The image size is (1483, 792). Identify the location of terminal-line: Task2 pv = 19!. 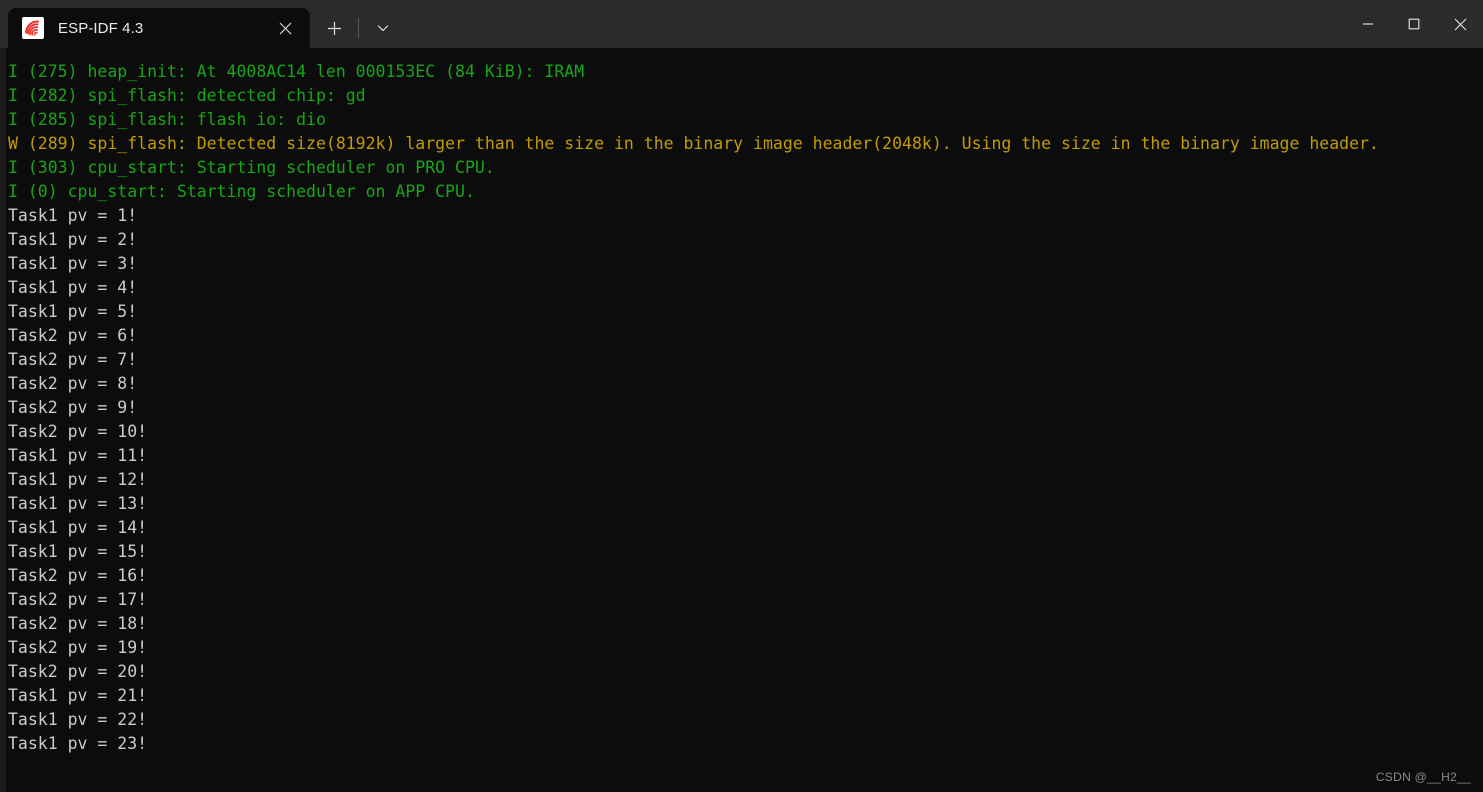
(78, 647).